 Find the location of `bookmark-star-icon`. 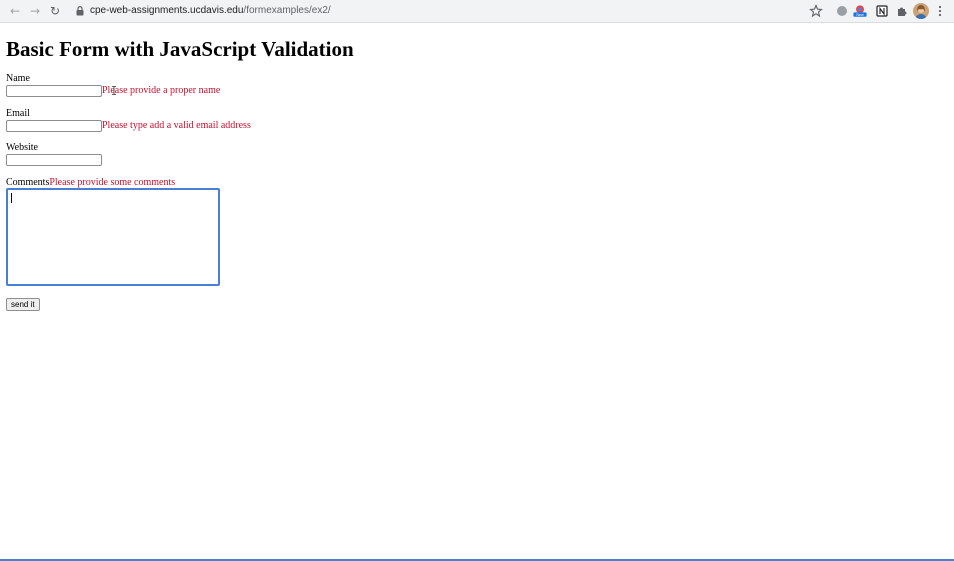

bookmark-star-icon is located at coordinates (816, 11).